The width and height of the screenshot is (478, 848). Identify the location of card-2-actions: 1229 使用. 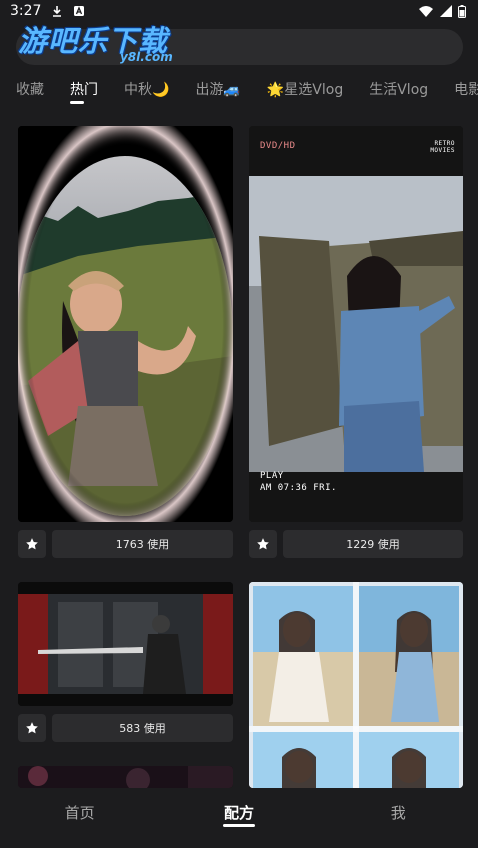
(356, 544).